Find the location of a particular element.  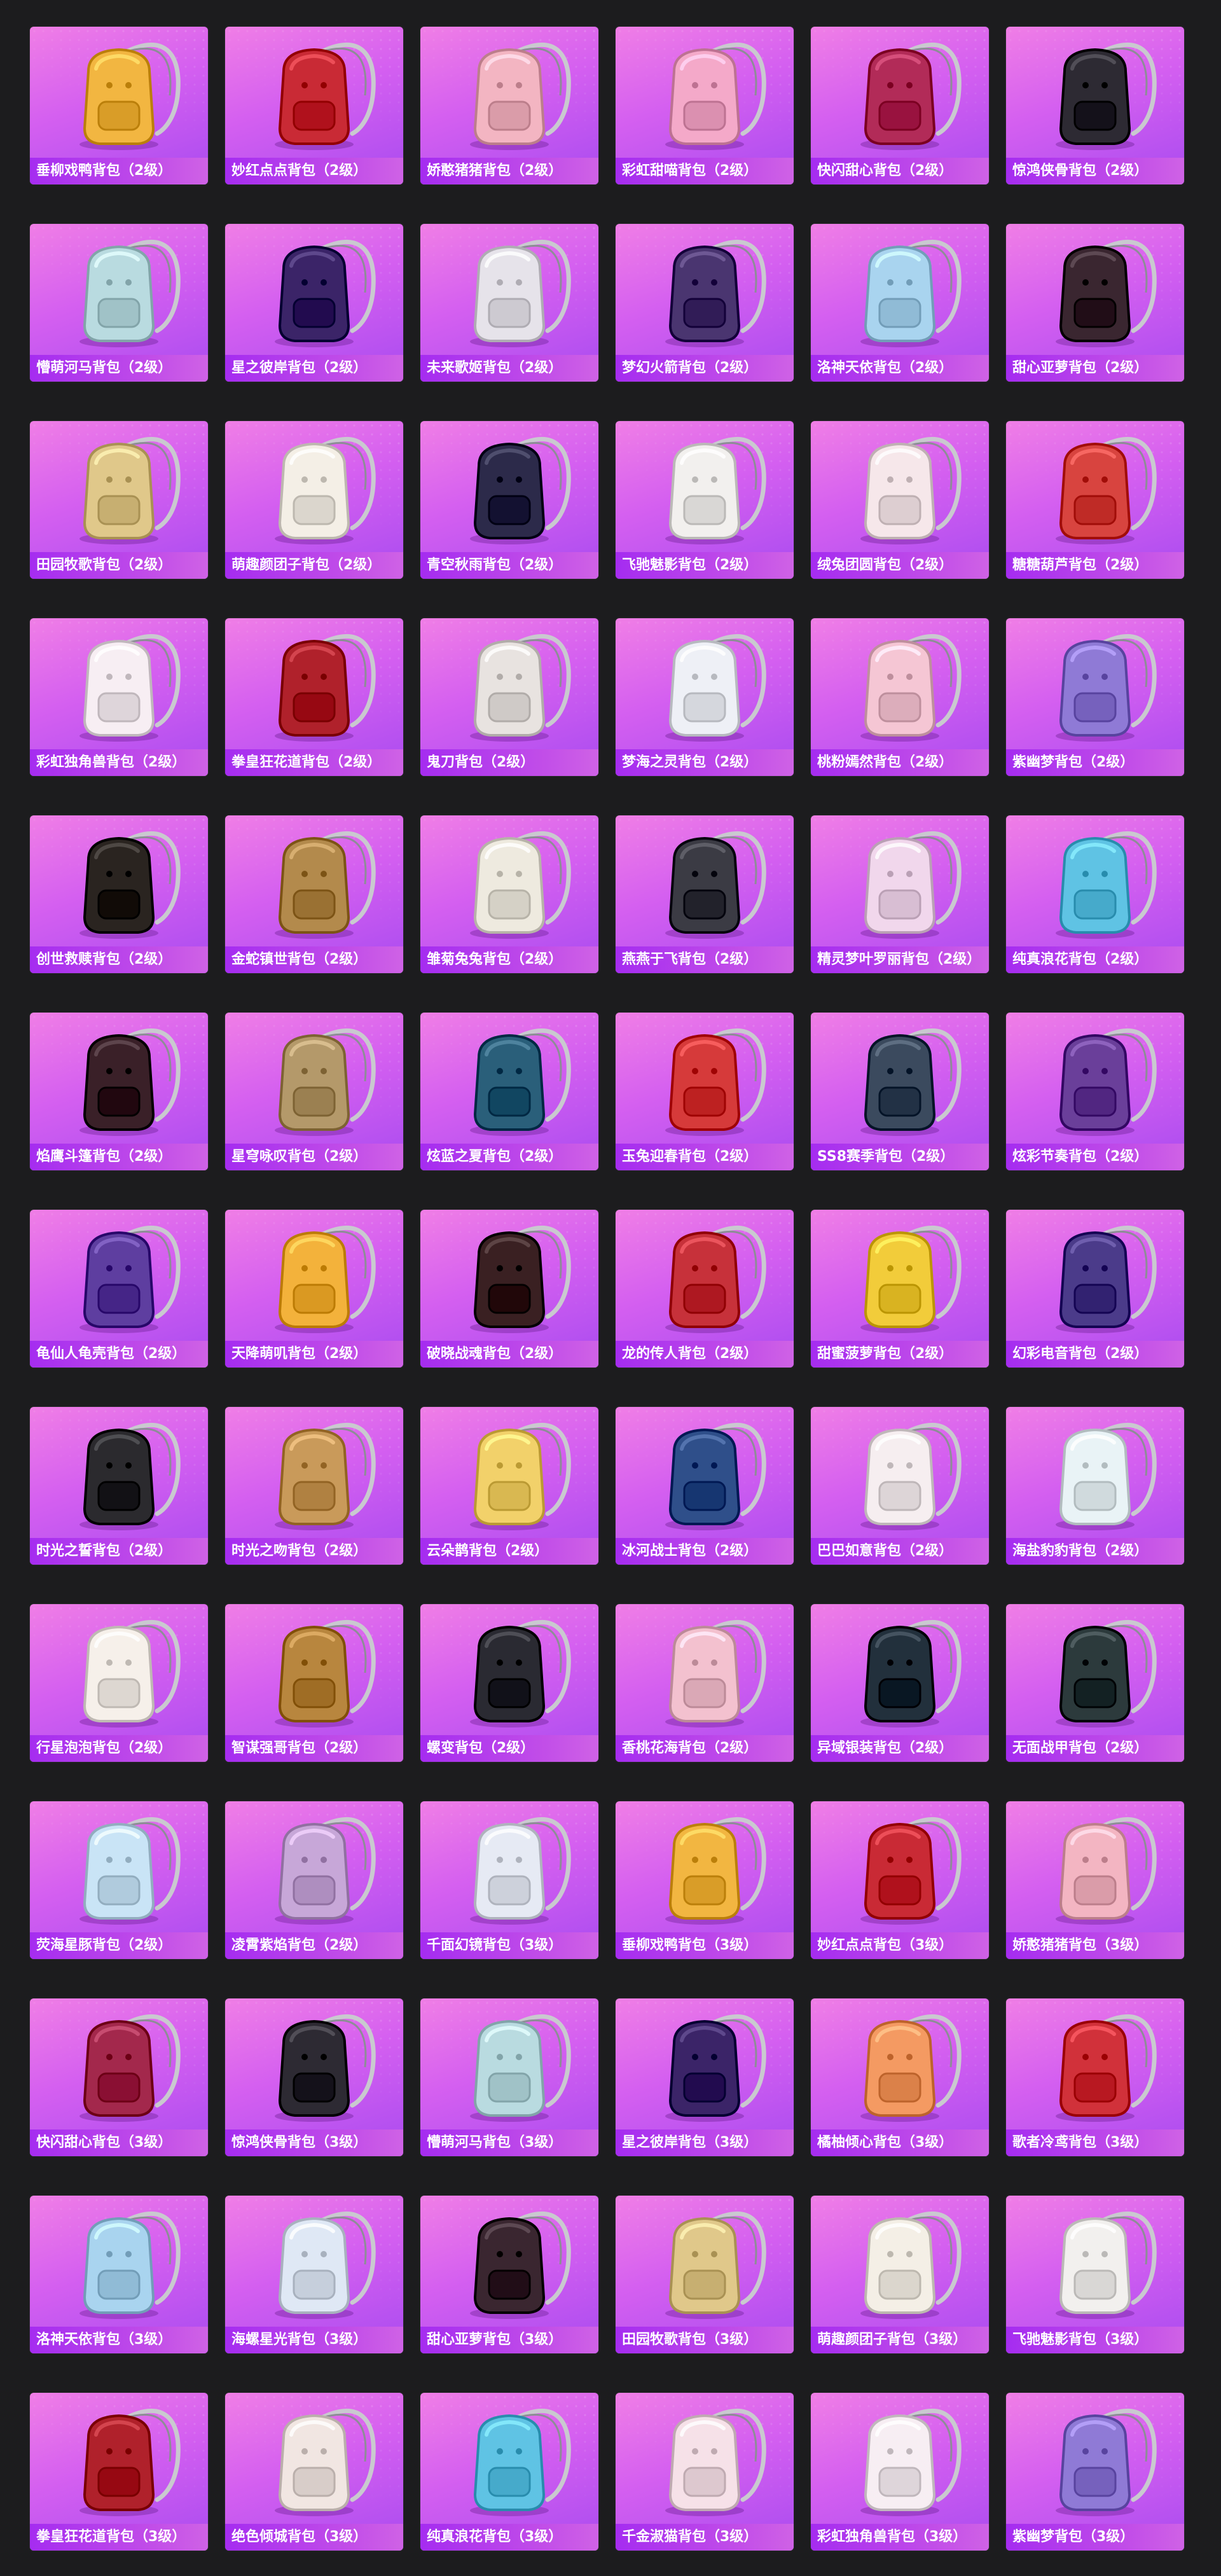

item-card: 金蛇镇世背包（2级） is located at coordinates (314, 894).